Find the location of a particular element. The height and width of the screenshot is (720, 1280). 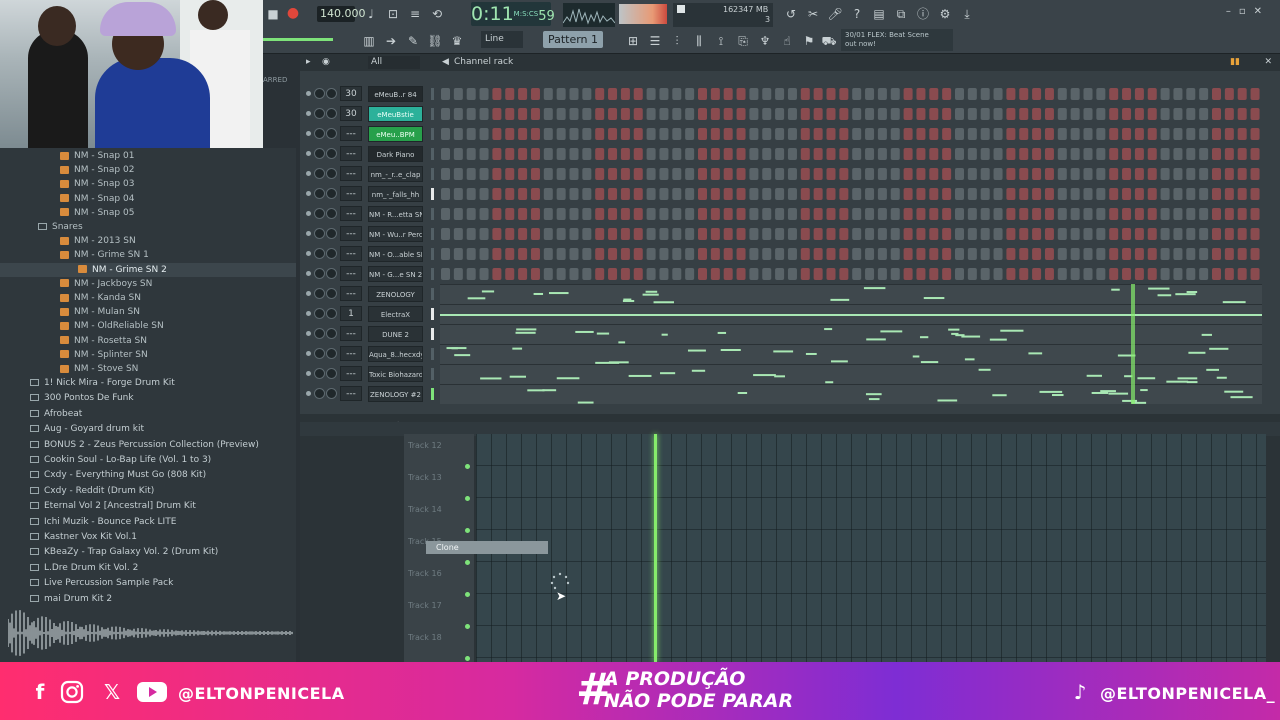

rack-view-icon: ▮▮ is located at coordinates (1235, 62).